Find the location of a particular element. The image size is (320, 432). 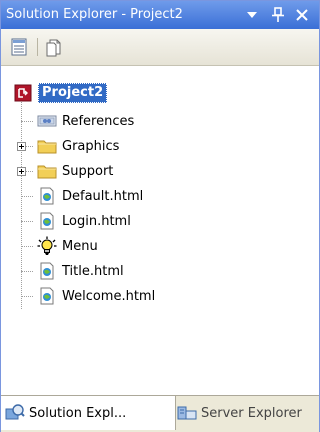

tree-item-label: Welcome.html is located at coordinates (109, 296).